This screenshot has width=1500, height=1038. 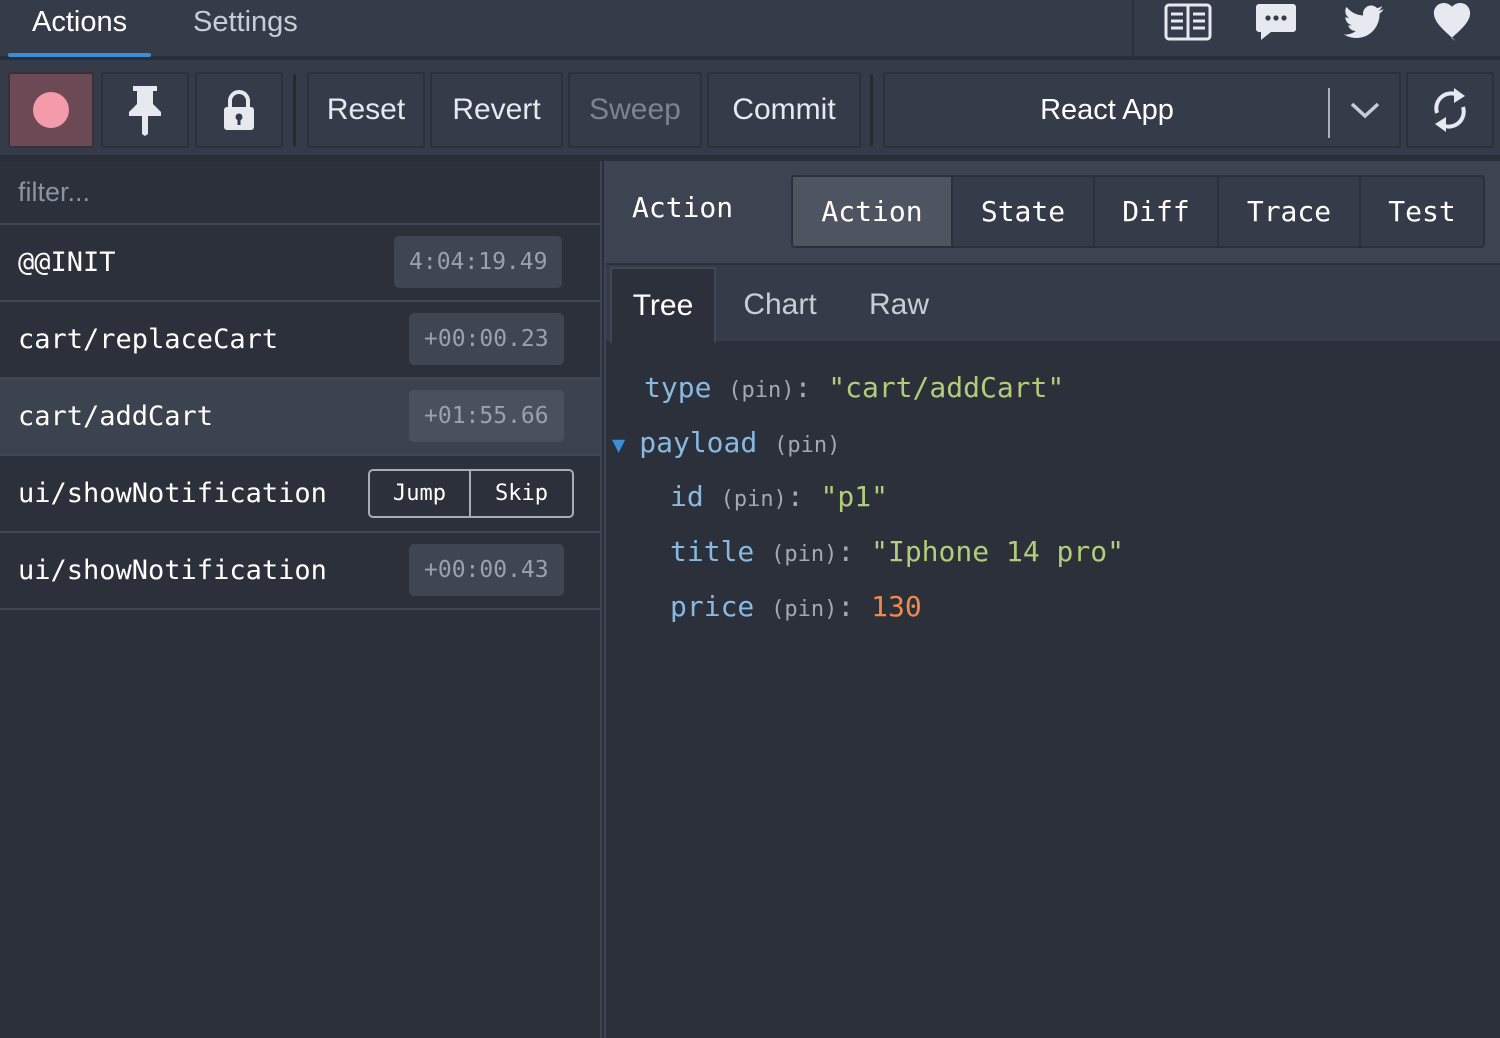 I want to click on action-time: +01:55.66, so click(x=486, y=416).